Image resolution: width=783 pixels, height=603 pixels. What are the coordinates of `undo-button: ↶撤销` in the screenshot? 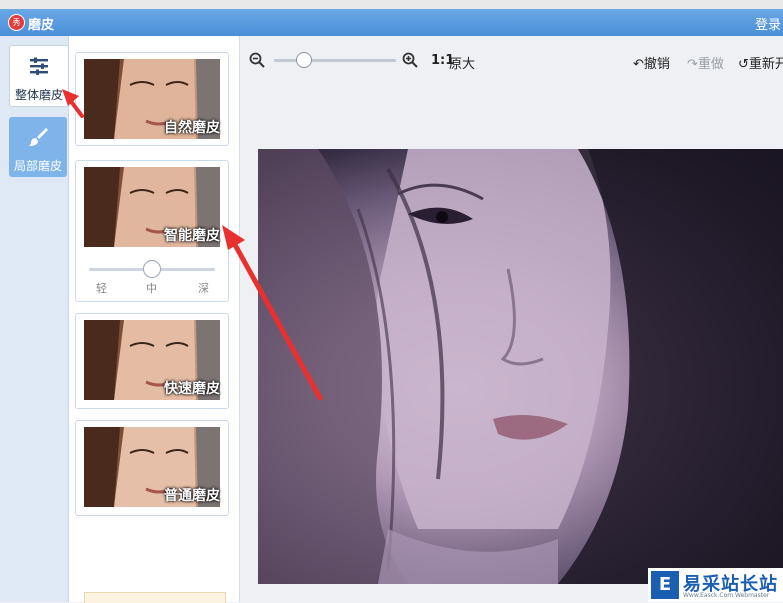 It's located at (651, 62).